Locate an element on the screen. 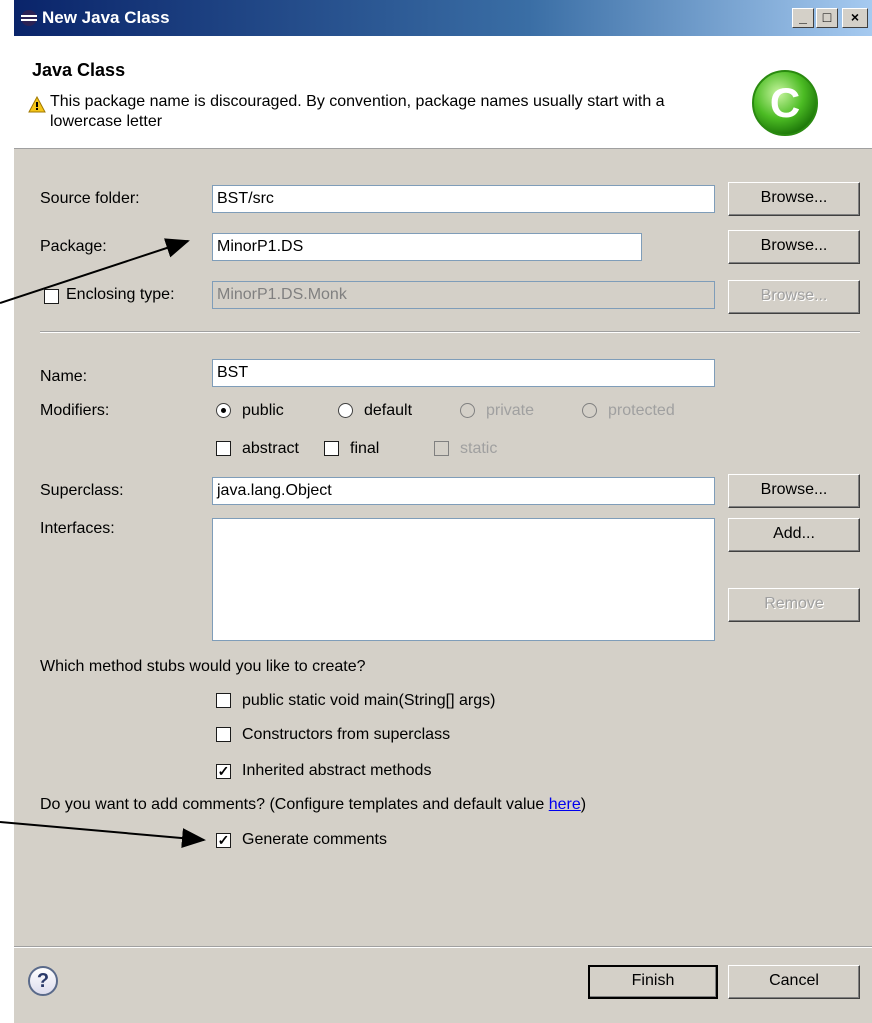 This screenshot has width=872, height=1023. main-method-checkbox is located at coordinates (223, 700).